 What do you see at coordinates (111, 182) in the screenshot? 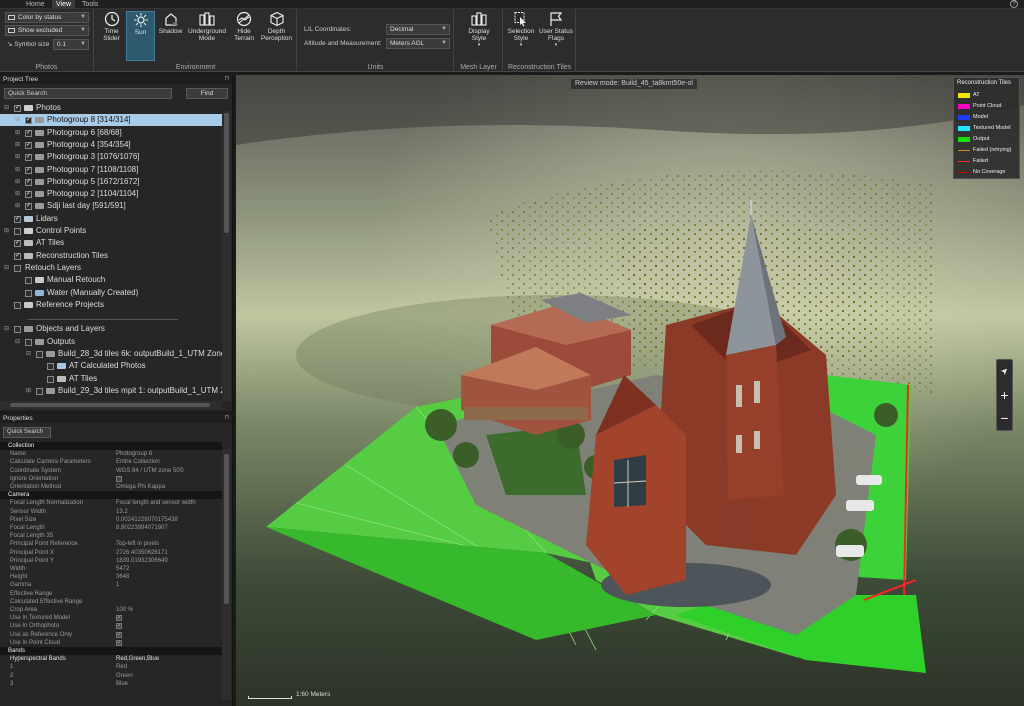
I see `tree-item-photogroup-5-1672-1672: ⊞ ✓ Photogroup 5 [1672/1672]` at bounding box center [111, 182].